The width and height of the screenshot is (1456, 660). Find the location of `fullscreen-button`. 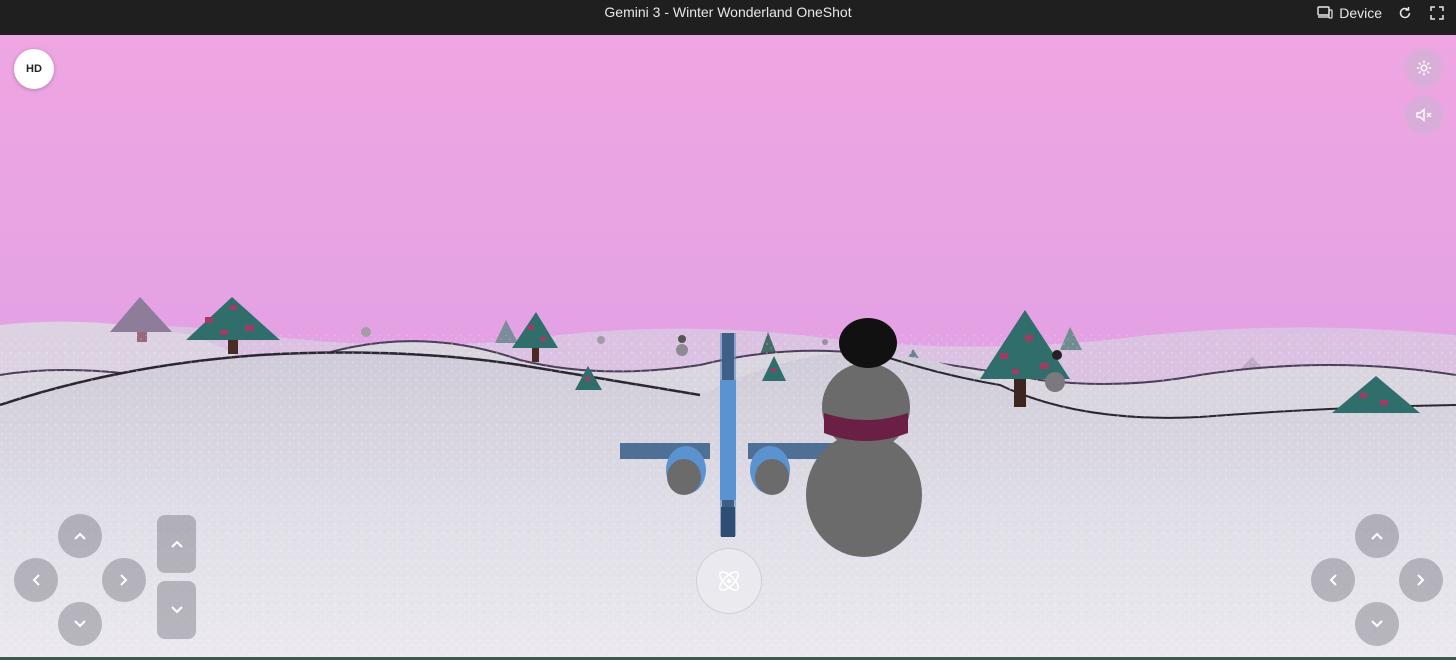

fullscreen-button is located at coordinates (1437, 13).